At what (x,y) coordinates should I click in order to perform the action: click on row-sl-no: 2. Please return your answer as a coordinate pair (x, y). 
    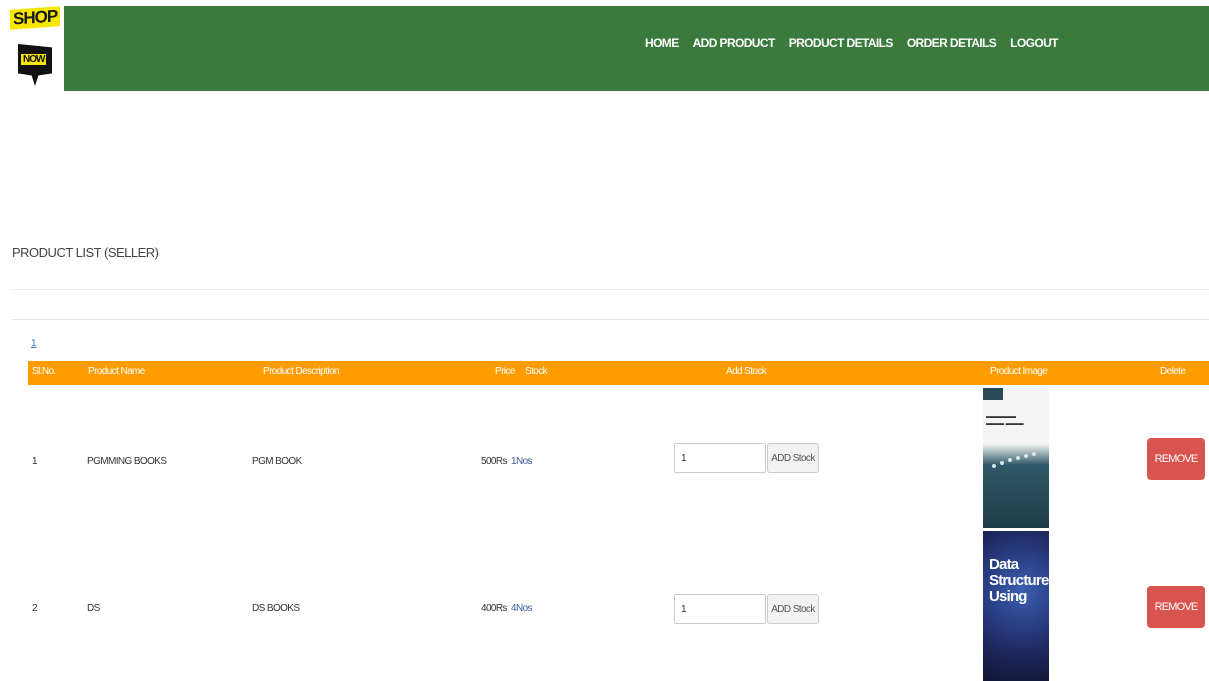
    Looking at the image, I should click on (35, 608).